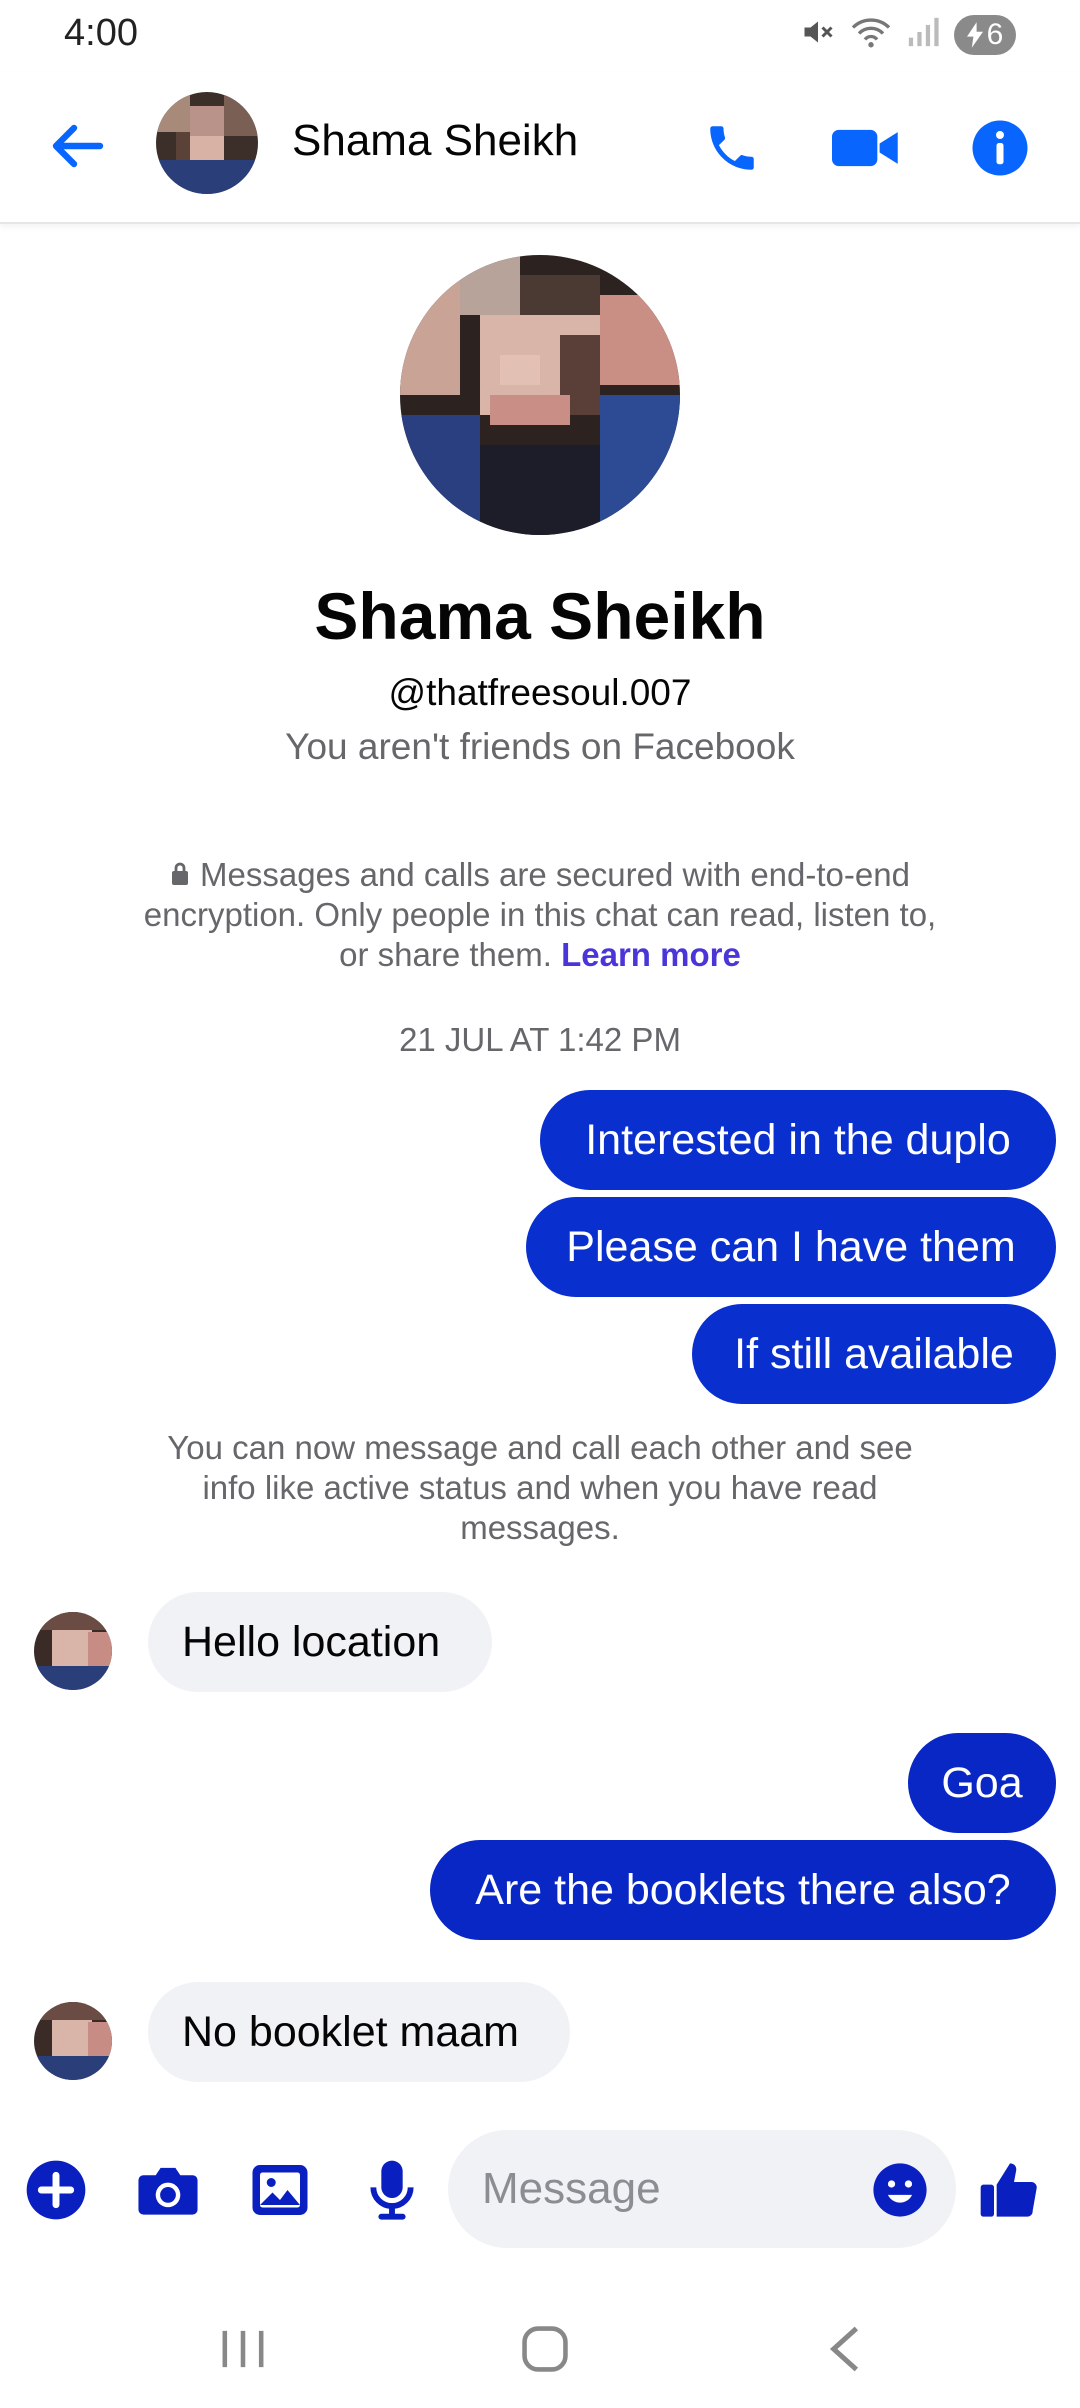 This screenshot has width=1080, height=2408. I want to click on chevron-left-icon, so click(844, 2349).